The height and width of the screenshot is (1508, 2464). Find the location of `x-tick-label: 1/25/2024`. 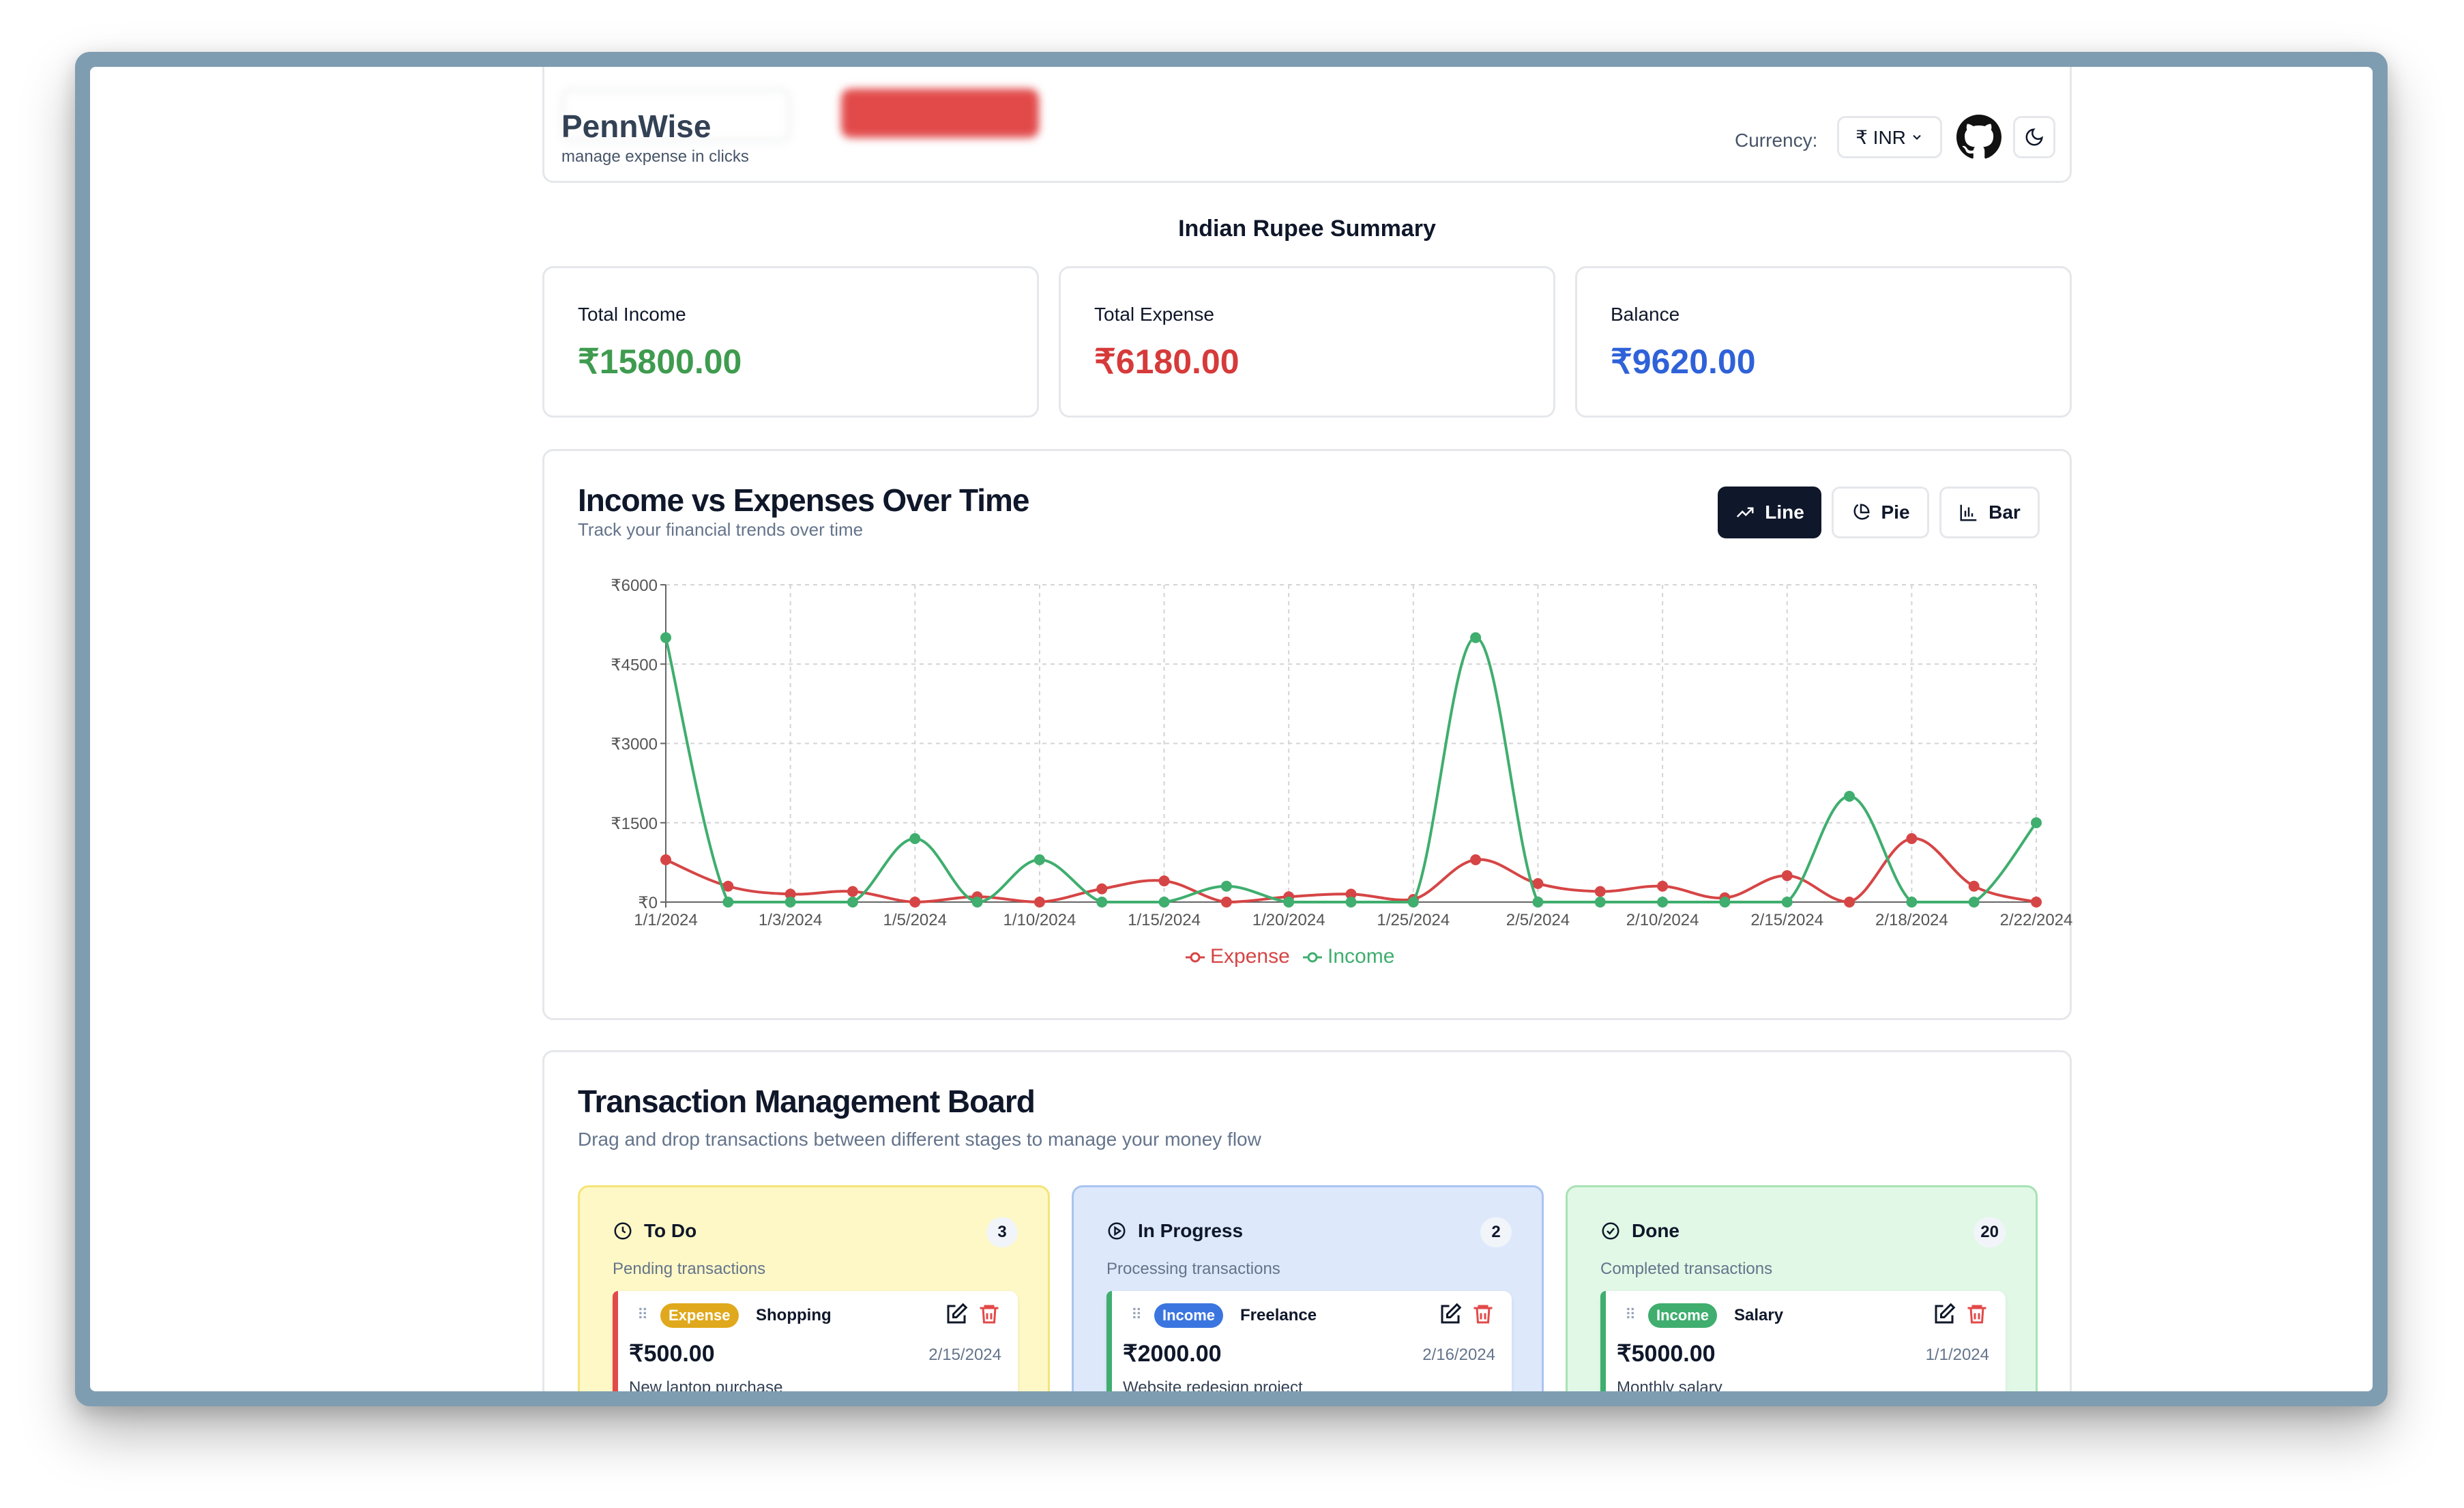

x-tick-label: 1/25/2024 is located at coordinates (1413, 920).